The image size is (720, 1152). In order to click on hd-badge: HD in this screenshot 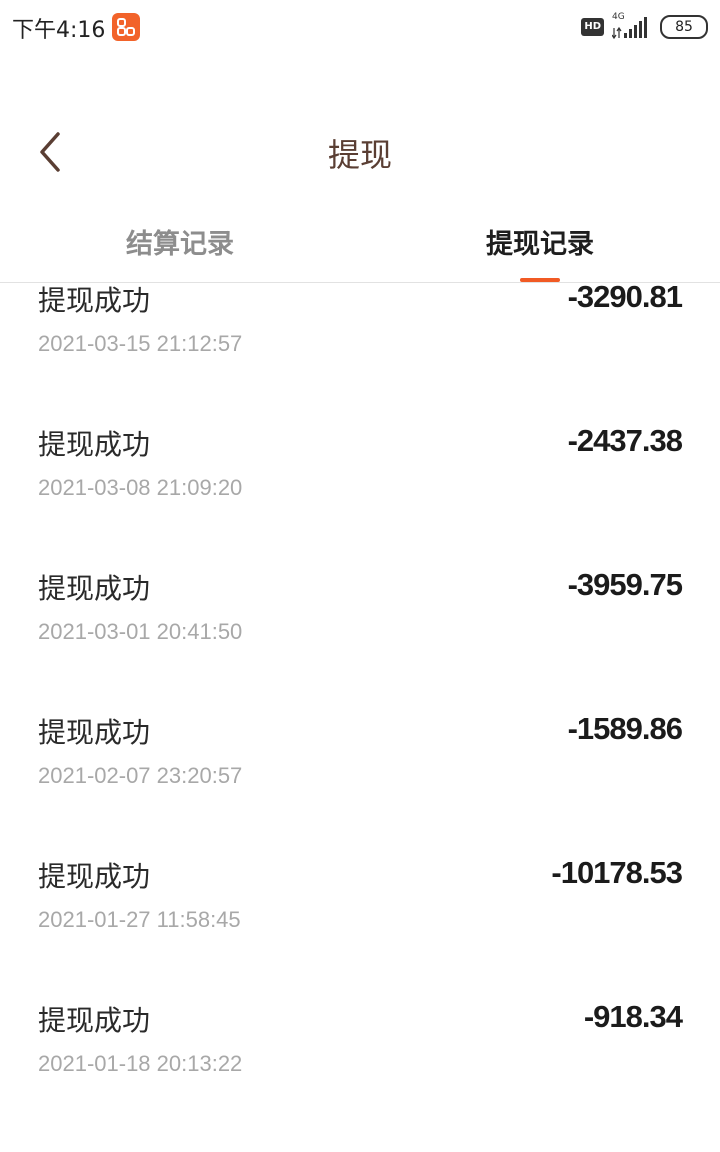, I will do `click(592, 27)`.